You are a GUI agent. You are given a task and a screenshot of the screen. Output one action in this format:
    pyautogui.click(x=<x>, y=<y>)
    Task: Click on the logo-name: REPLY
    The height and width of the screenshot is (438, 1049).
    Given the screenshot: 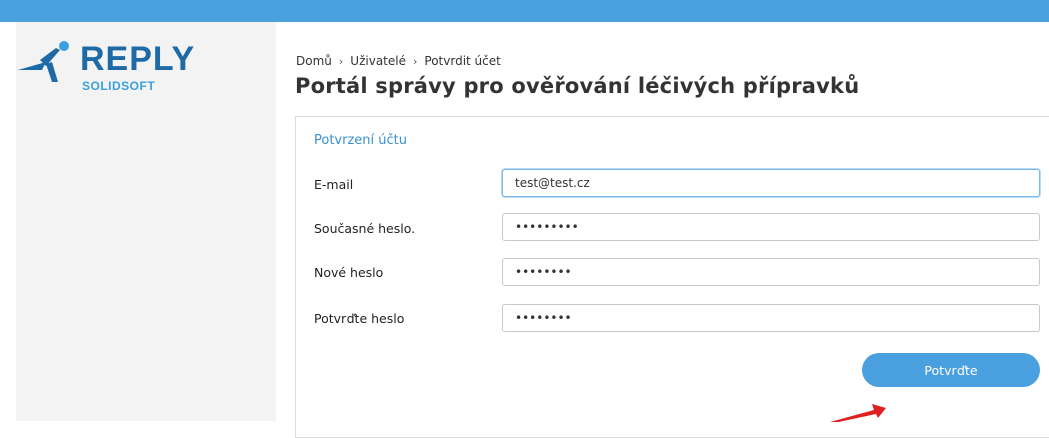 What is the action you would take?
    pyautogui.click(x=138, y=59)
    